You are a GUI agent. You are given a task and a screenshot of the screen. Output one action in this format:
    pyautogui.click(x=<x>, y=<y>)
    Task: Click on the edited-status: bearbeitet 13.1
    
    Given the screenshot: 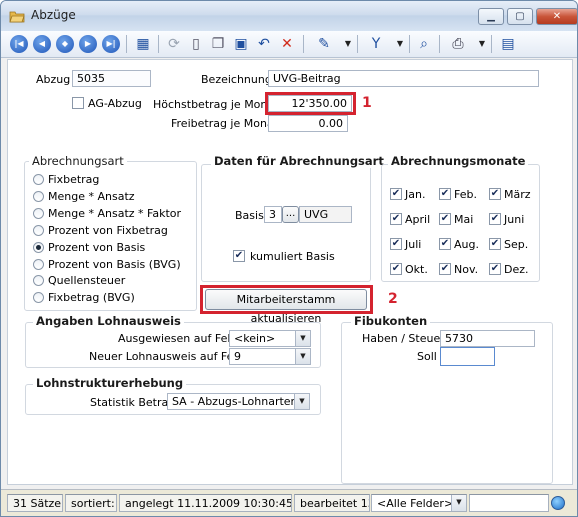 What is the action you would take?
    pyautogui.click(x=332, y=503)
    